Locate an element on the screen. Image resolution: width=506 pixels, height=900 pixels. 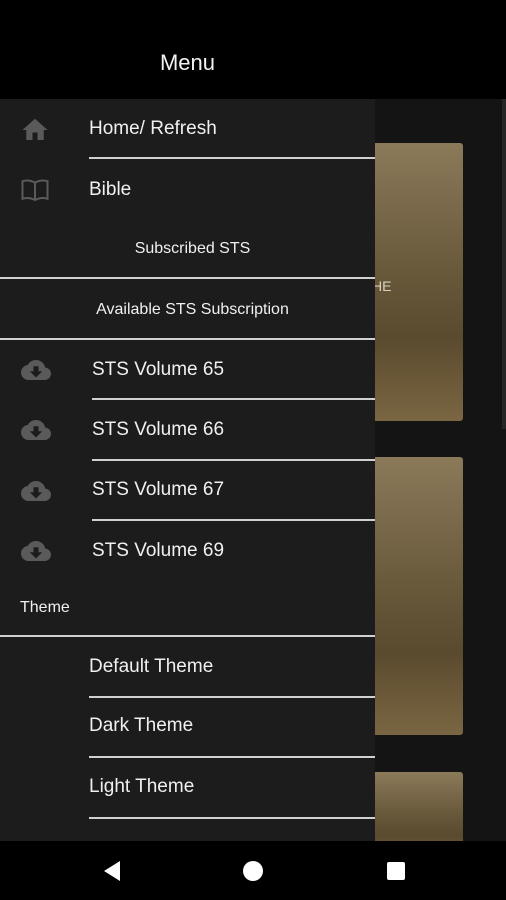
theme-label: Dark Theme is located at coordinates (141, 725).